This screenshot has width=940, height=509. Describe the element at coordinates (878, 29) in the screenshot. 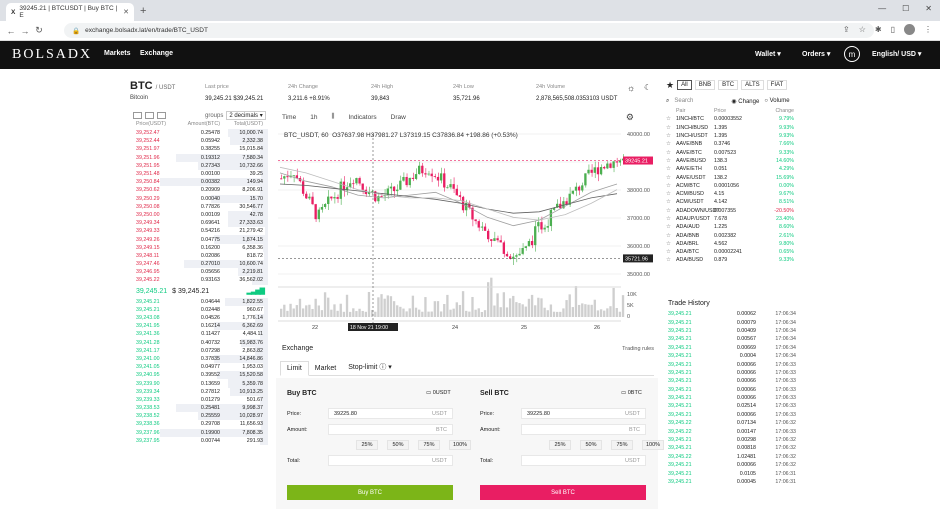

I see `extensions-icon: ✱` at that location.